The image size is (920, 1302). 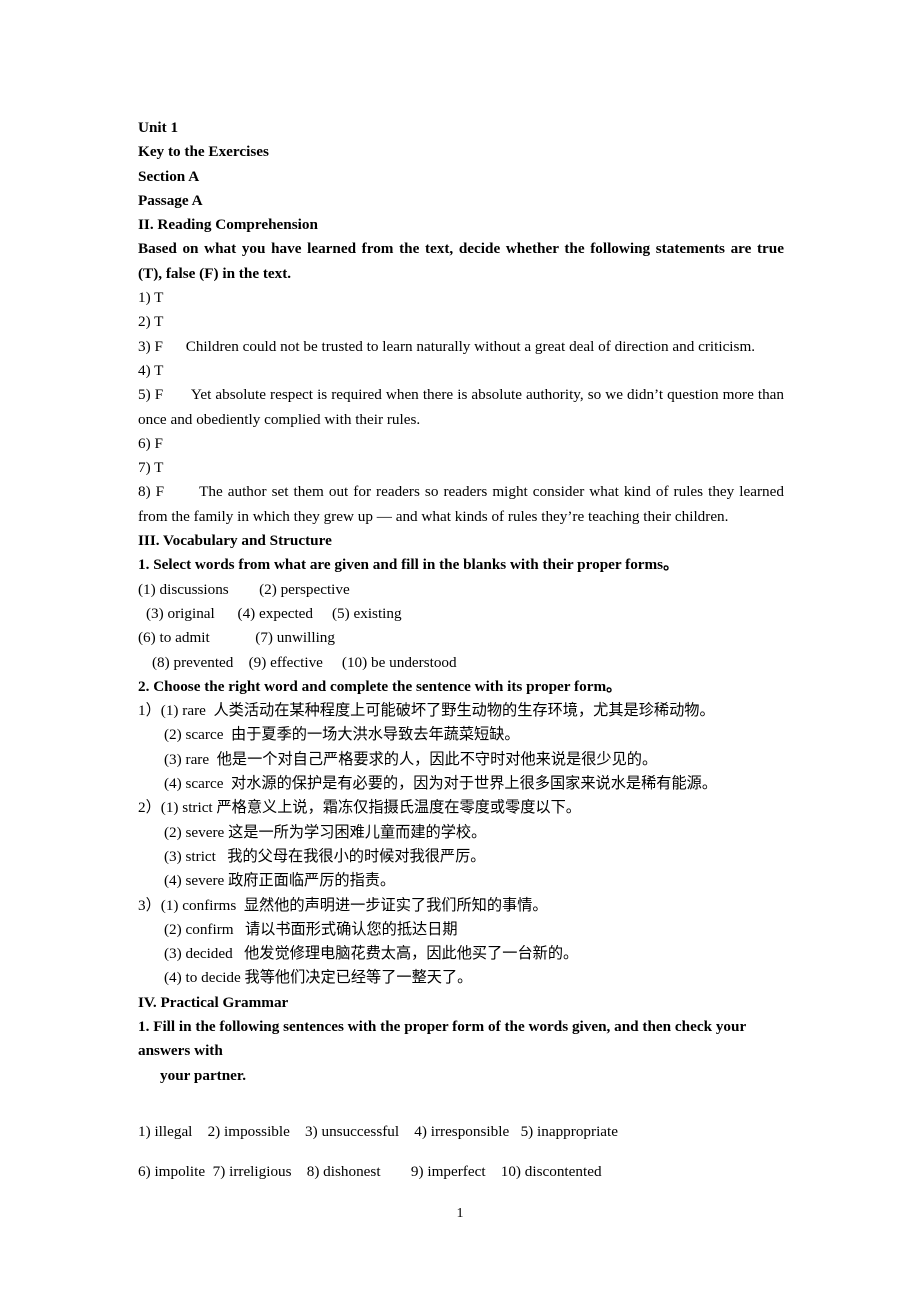 I want to click on heading-section: Section A, so click(x=169, y=176).